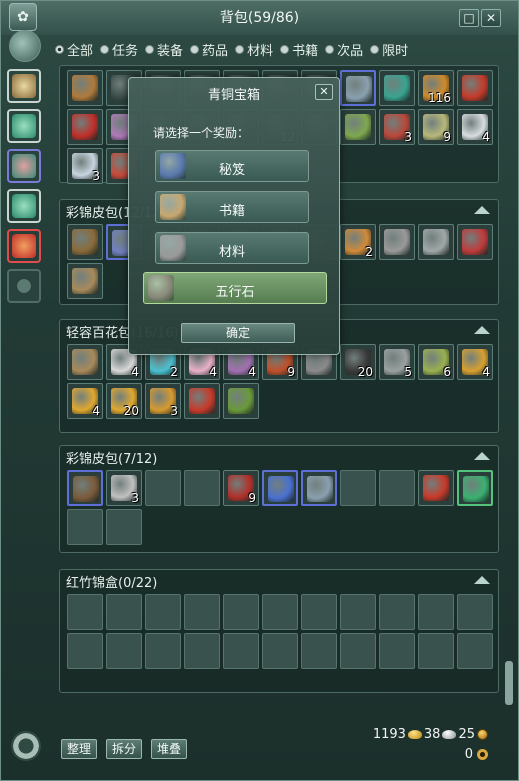  What do you see at coordinates (436, 88) in the screenshot?
I see `item-slot: 116` at bounding box center [436, 88].